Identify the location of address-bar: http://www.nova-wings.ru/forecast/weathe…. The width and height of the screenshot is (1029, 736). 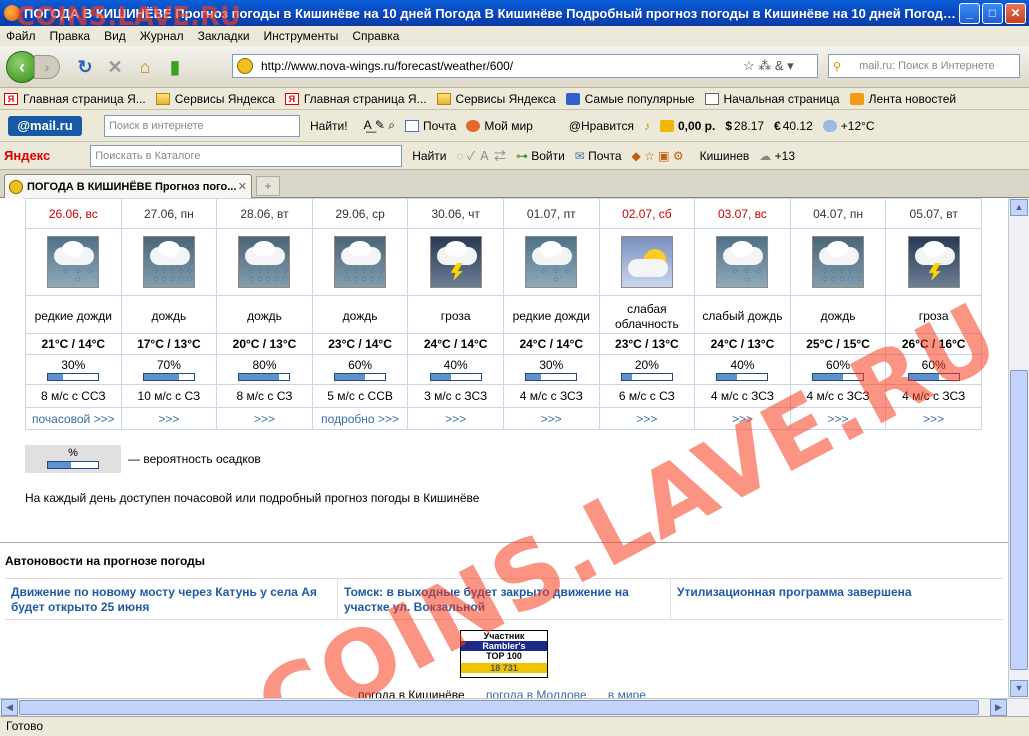
(525, 66).